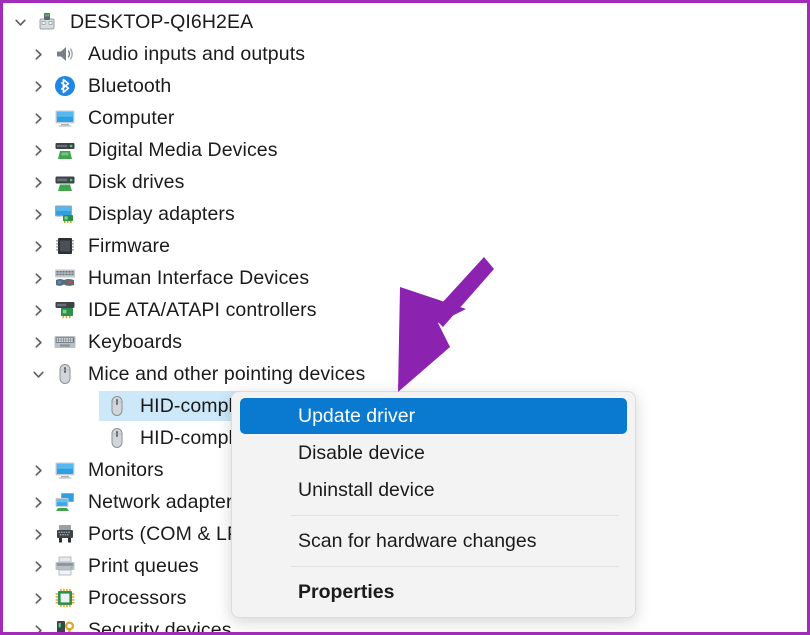  I want to click on tree-item-label: Mice and other pointing devices, so click(227, 373).